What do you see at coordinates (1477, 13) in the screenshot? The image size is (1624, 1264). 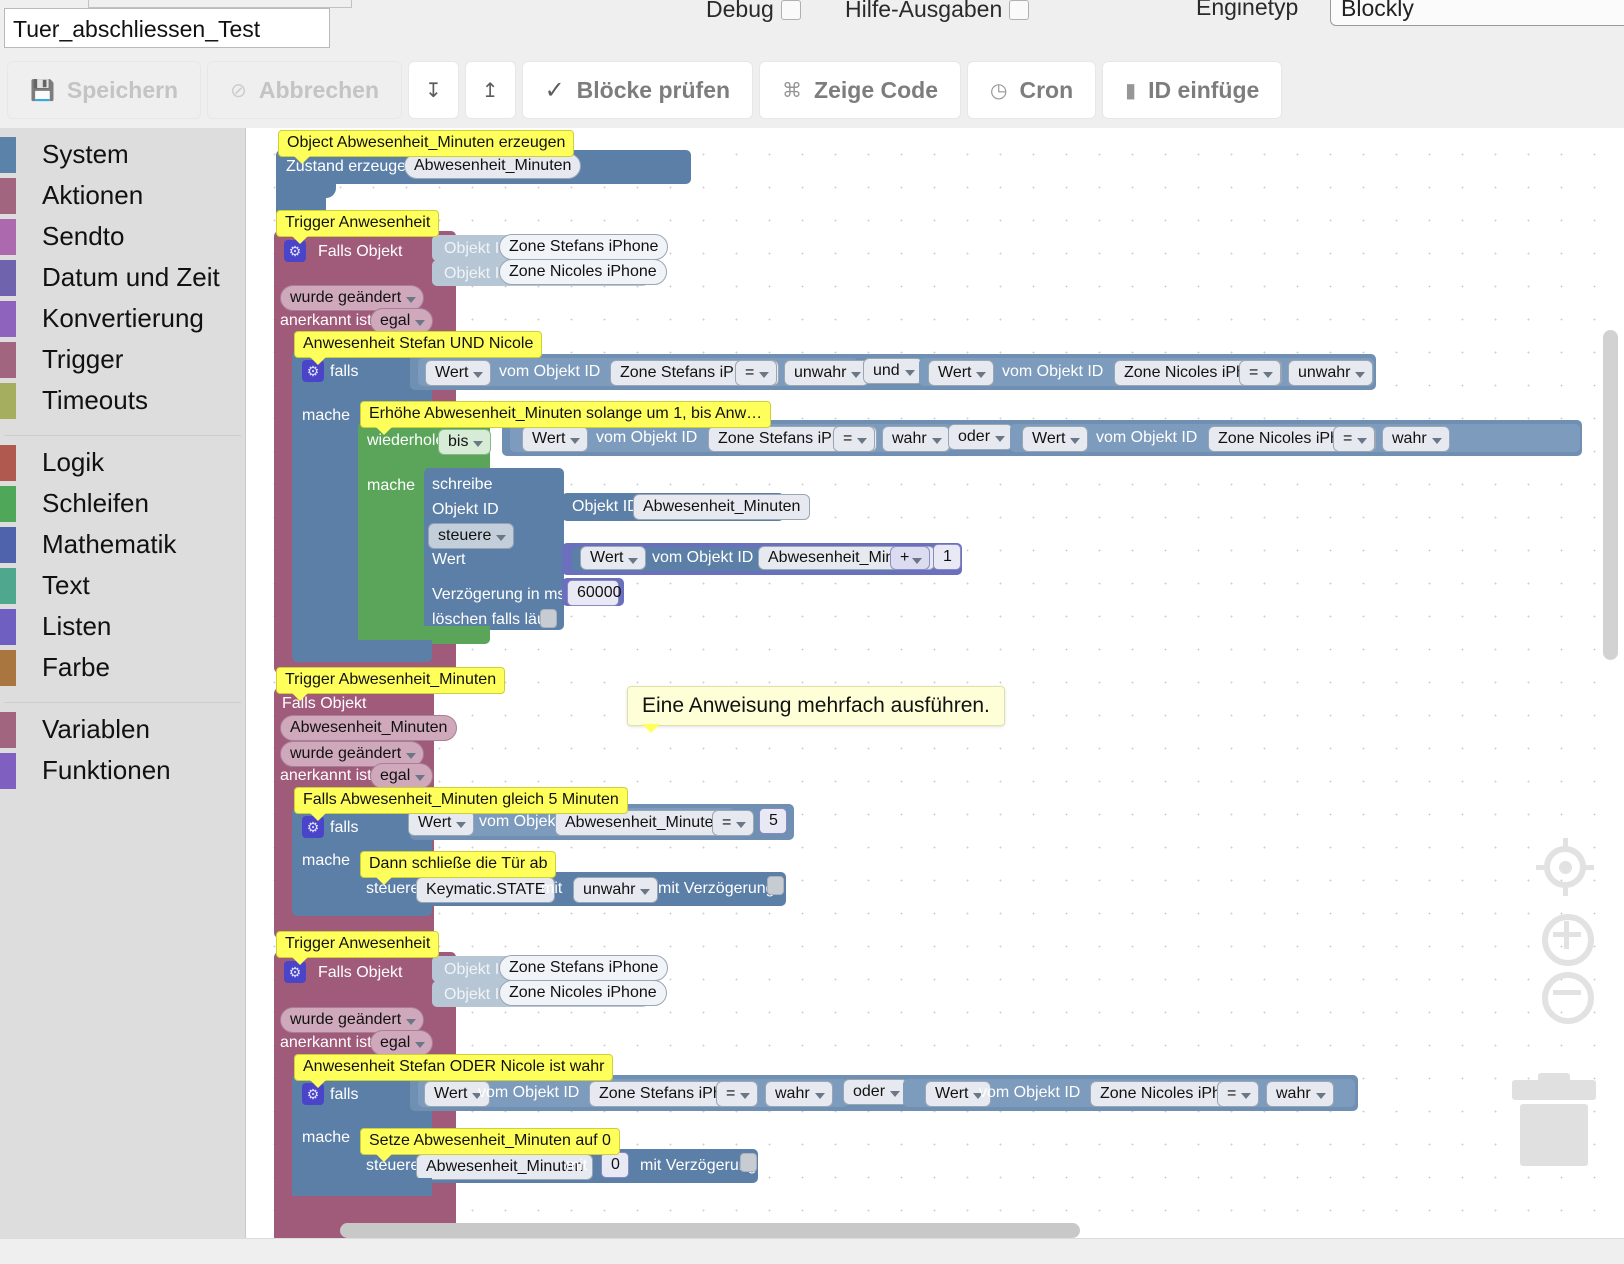 I see `enginetyp-select: Blockly` at bounding box center [1477, 13].